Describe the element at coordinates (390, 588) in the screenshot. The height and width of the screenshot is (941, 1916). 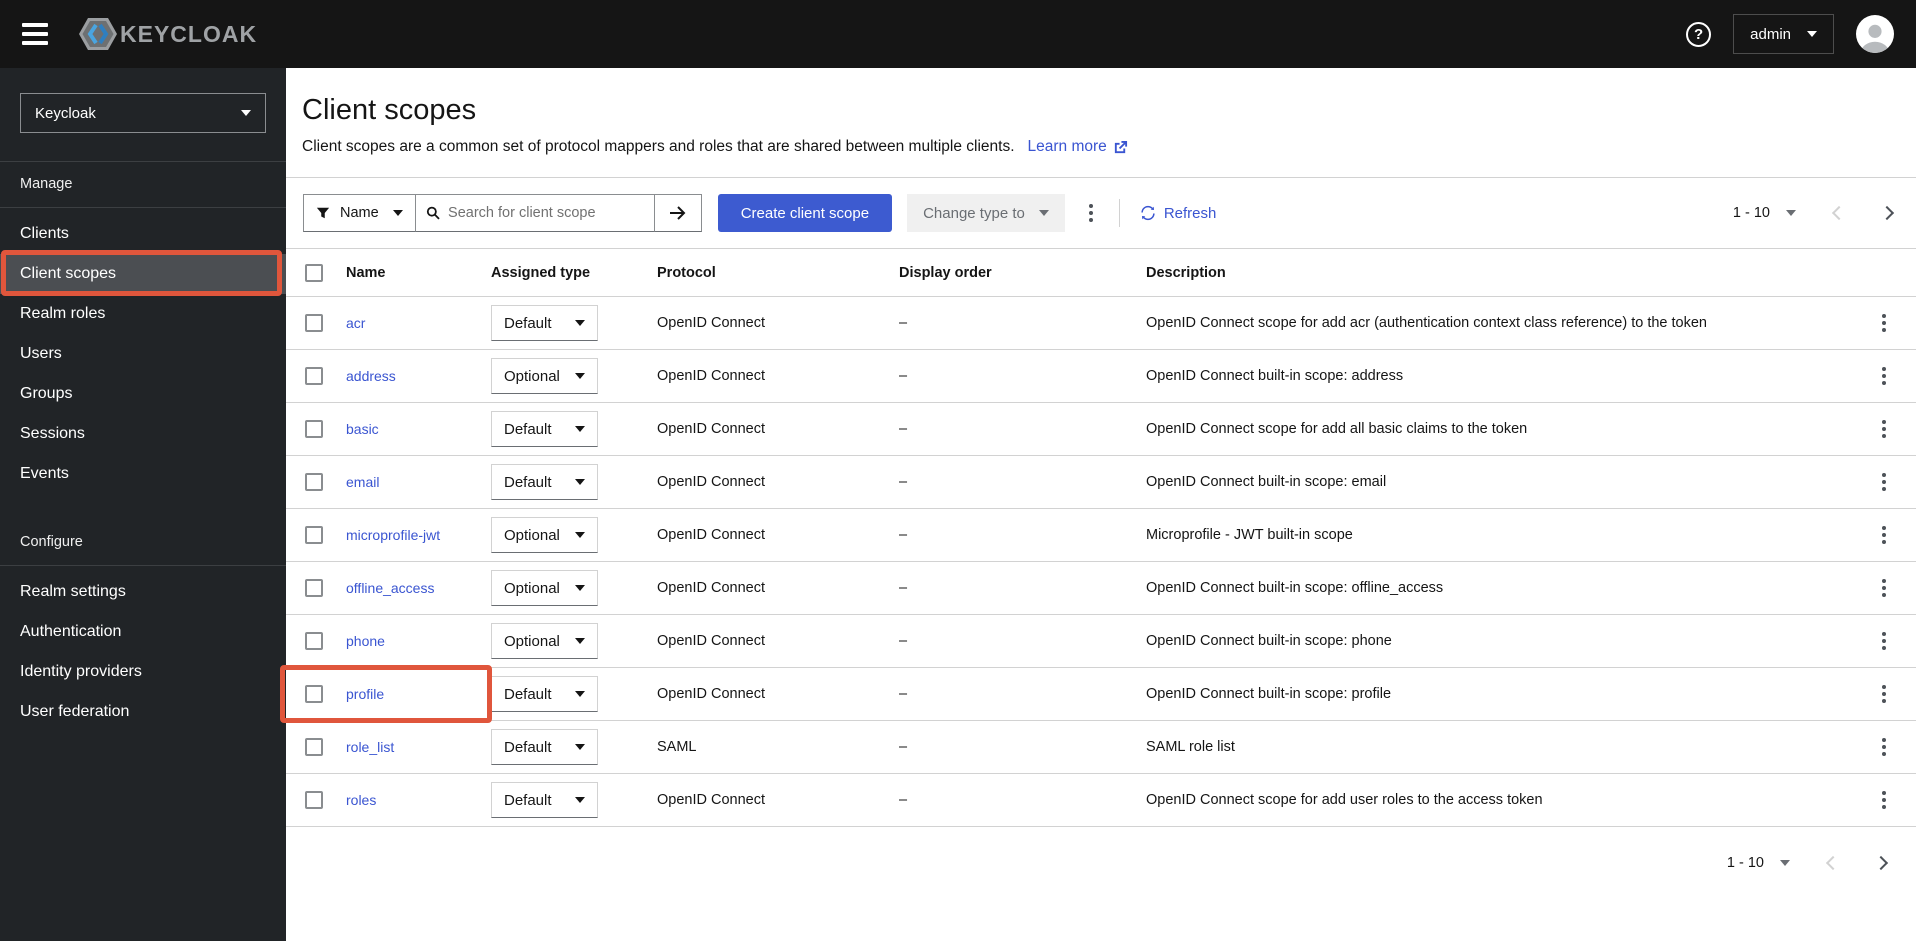
I see `scope-name-link: offline_access` at that location.